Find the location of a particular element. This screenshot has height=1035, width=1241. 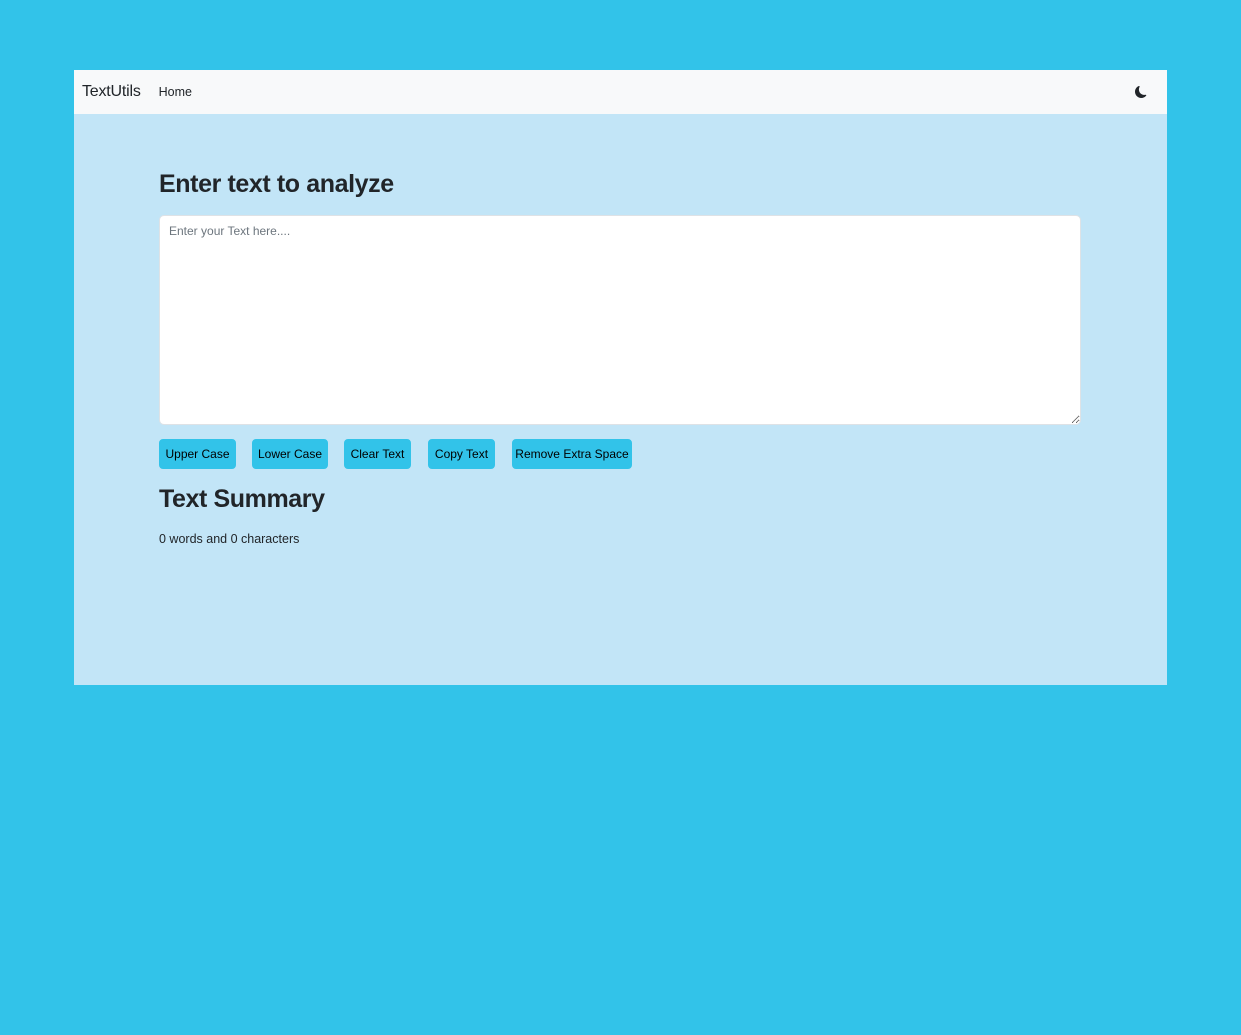

page-title: Enter text to analyze is located at coordinates (276, 184).